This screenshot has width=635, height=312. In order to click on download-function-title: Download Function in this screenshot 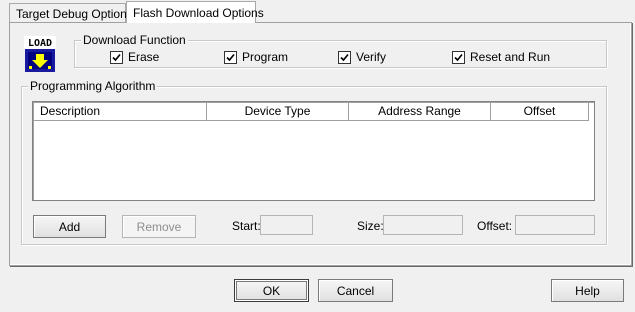, I will do `click(134, 40)`.